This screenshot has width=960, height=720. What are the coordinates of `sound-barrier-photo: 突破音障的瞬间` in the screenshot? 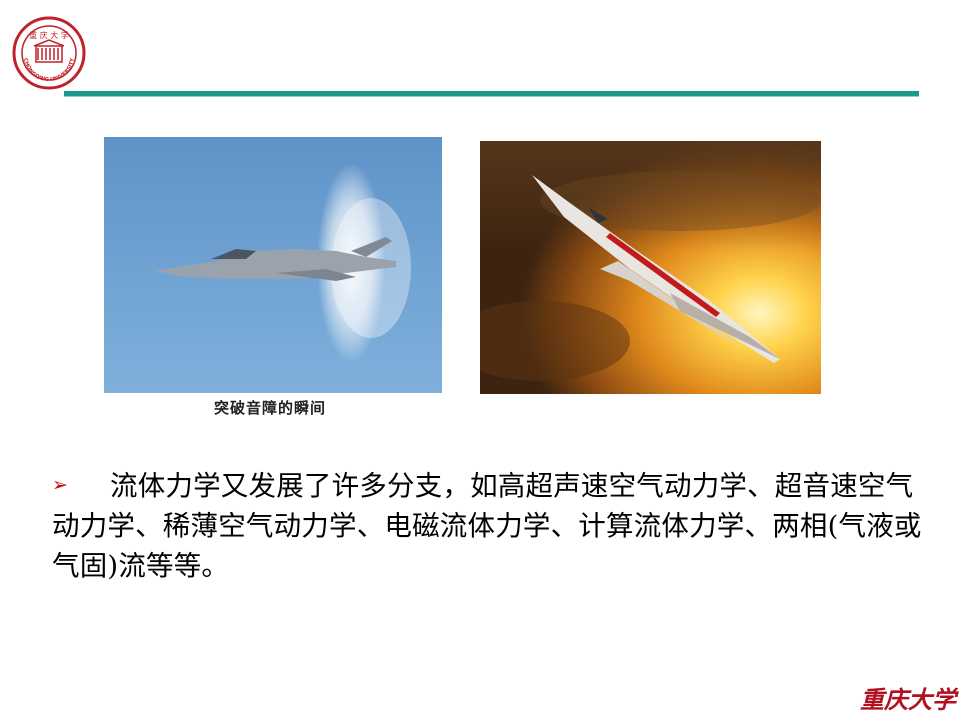 It's located at (270, 278).